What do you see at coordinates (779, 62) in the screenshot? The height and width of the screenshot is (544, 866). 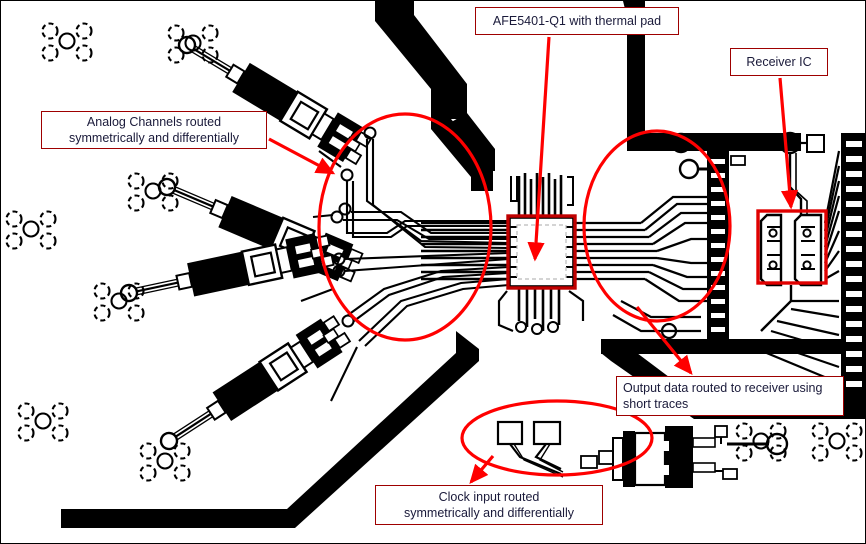 I see `callout-receiver-ic: Receiver IC` at bounding box center [779, 62].